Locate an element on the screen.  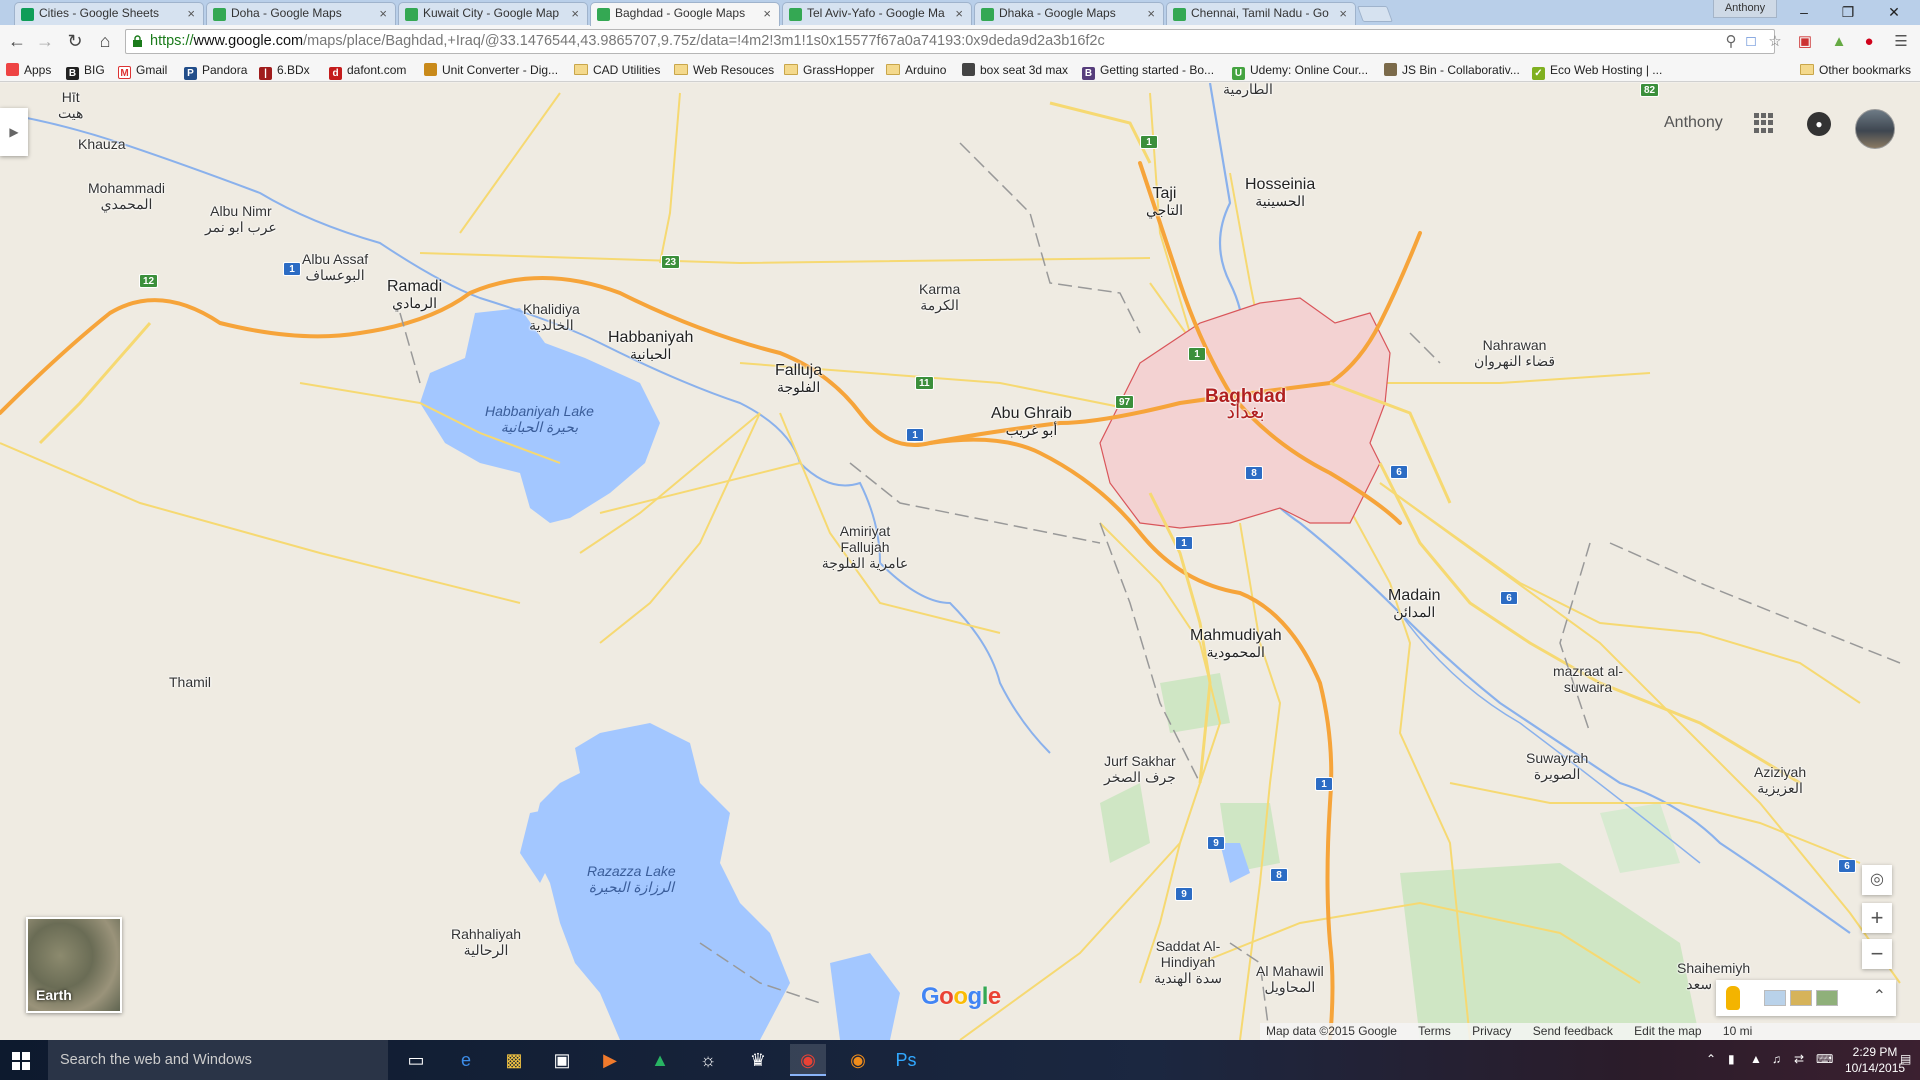
bookmark-grasshopper: GrassHopper is located at coordinates (829, 70).